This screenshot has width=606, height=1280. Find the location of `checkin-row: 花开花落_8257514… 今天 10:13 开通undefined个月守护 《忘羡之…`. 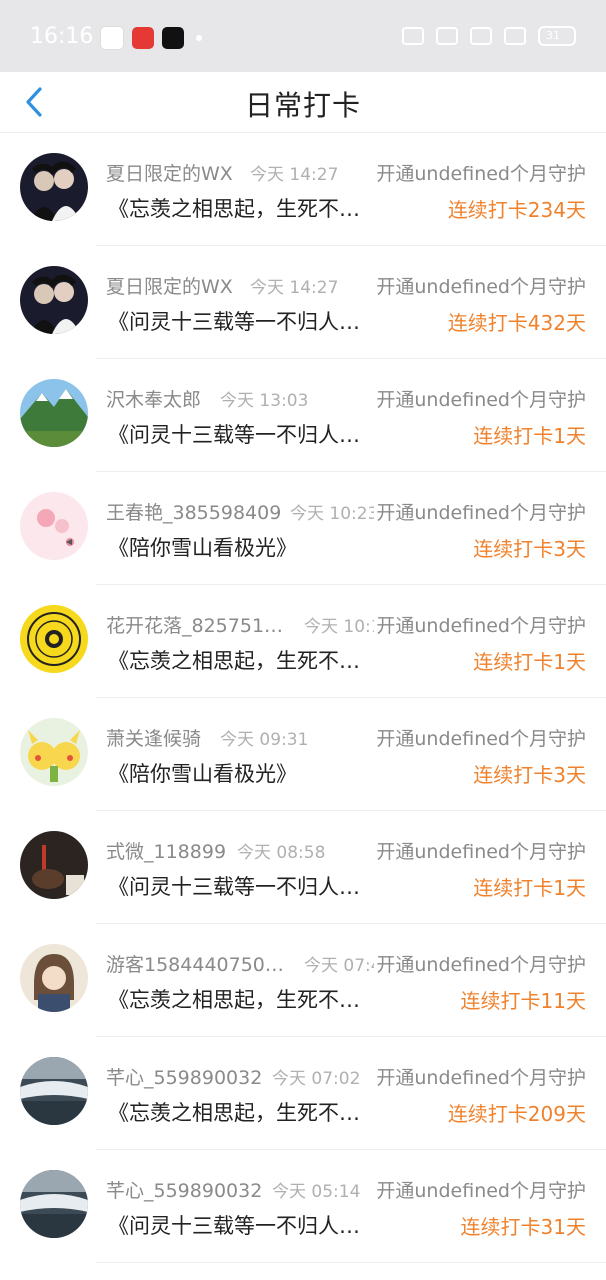

checkin-row: 花开花落_8257514… 今天 10:13 开通undefined个月守护 《忘羡之… is located at coordinates (303, 641).